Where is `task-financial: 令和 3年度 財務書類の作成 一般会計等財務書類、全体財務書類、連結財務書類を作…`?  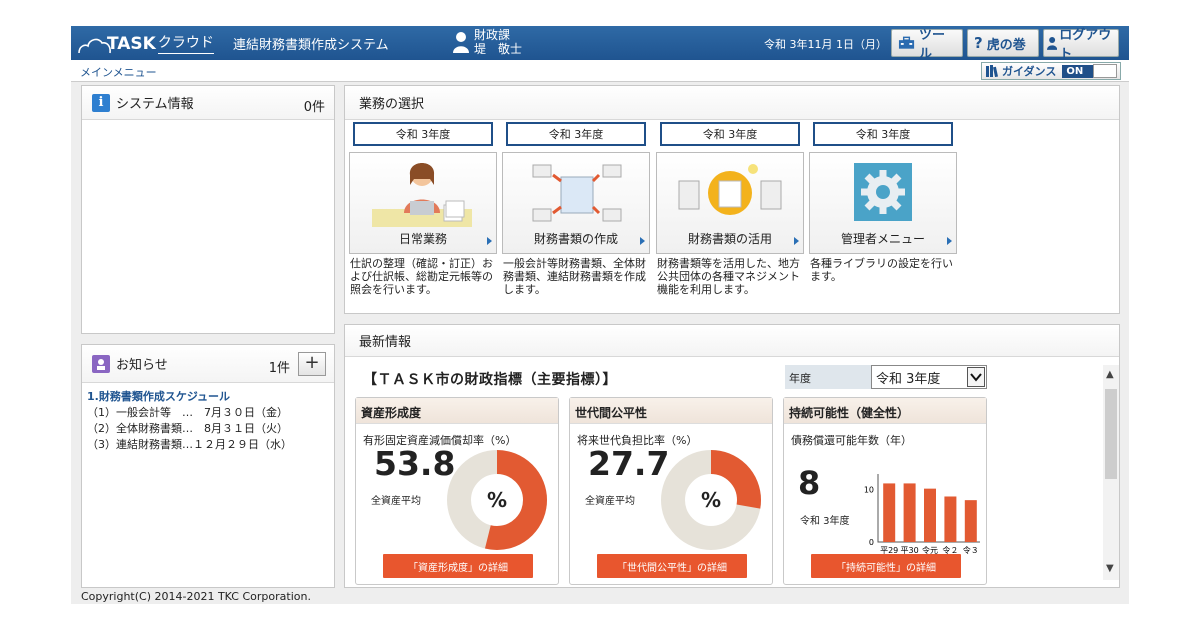 task-financial: 令和 3年度 財務書類の作成 一般会計等財務書類、全体財務書類、連結財務書類を作… is located at coordinates (576, 209).